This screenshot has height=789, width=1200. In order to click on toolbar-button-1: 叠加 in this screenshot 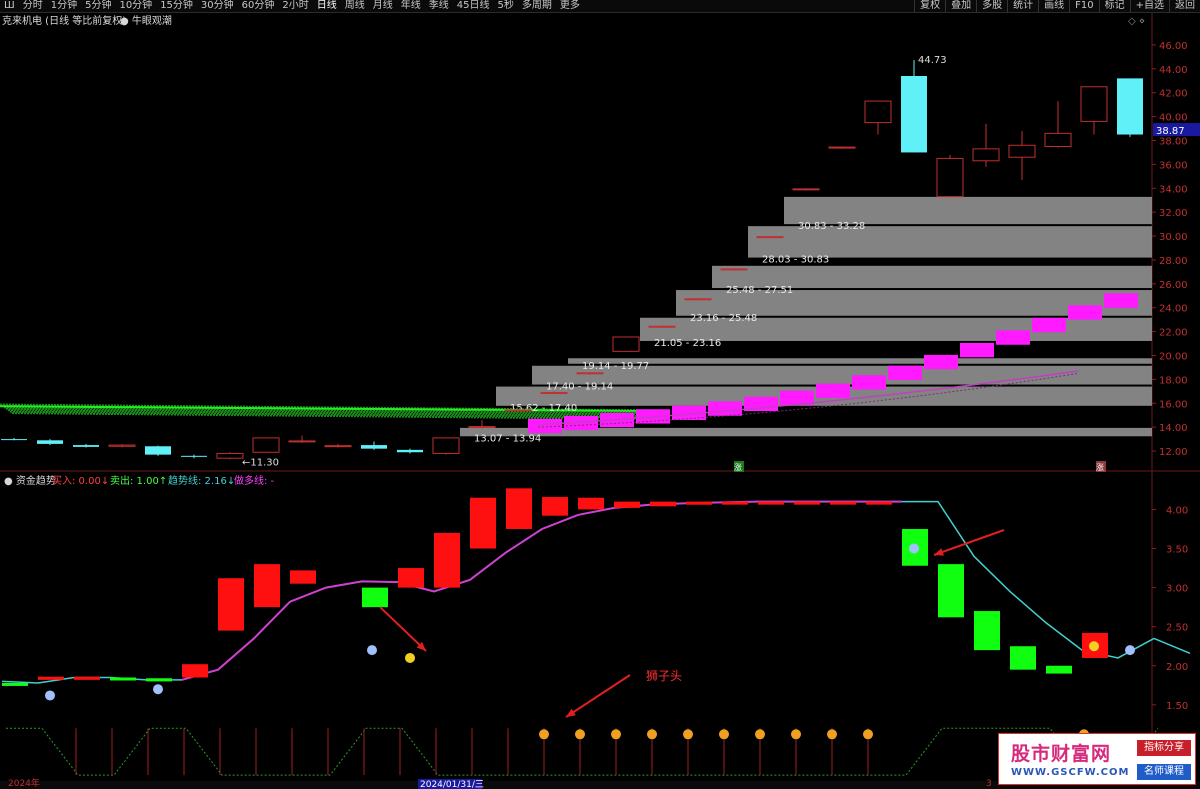, I will do `click(960, 6)`.